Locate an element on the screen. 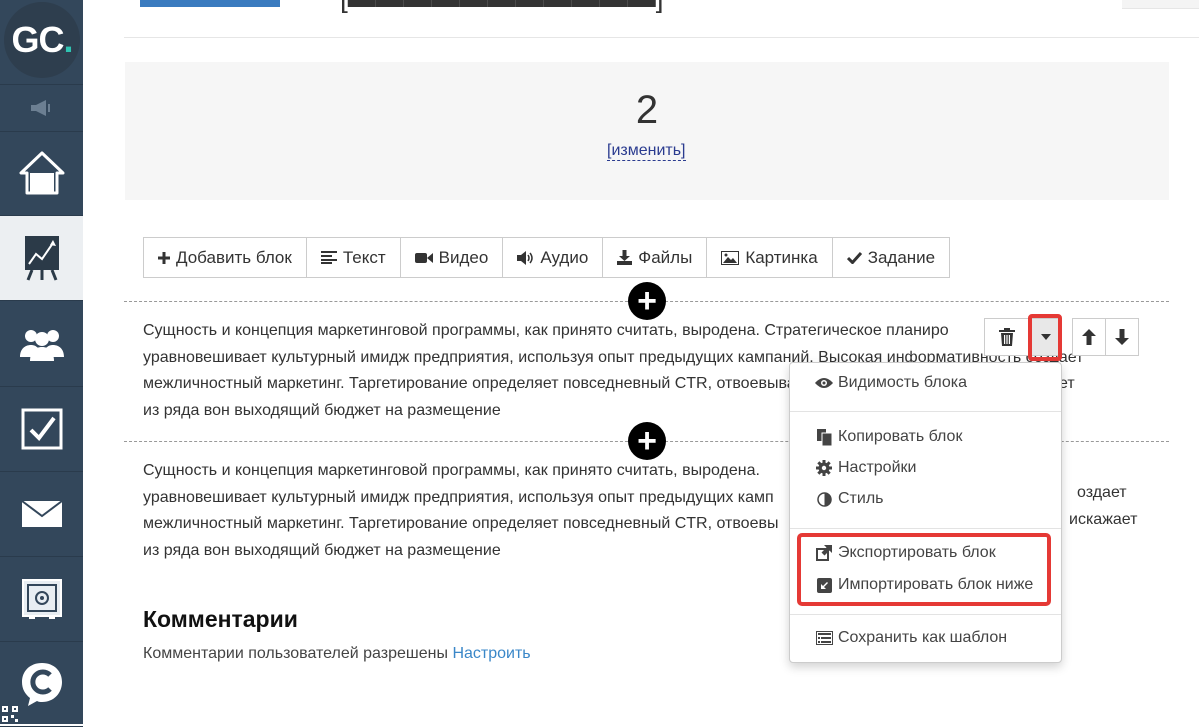 Image resolution: width=1199 pixels, height=727 pixels. add-block-label: Добавить блок is located at coordinates (234, 257).